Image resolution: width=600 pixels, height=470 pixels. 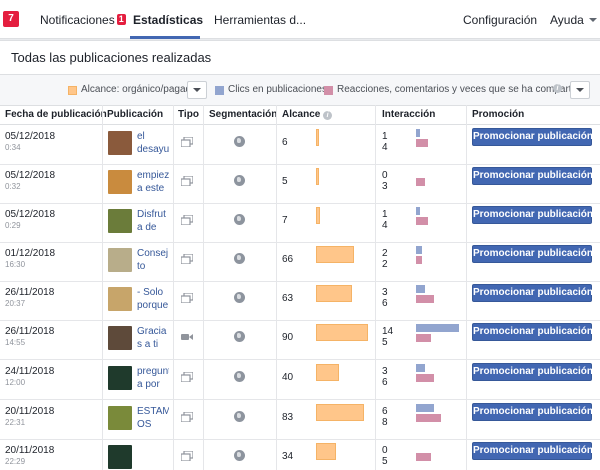 I want to click on post-time: 14:55, so click(x=15, y=342).